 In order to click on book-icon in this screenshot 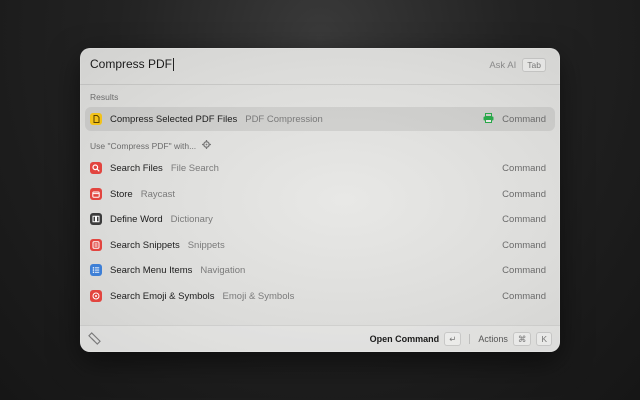, I will do `click(96, 219)`.